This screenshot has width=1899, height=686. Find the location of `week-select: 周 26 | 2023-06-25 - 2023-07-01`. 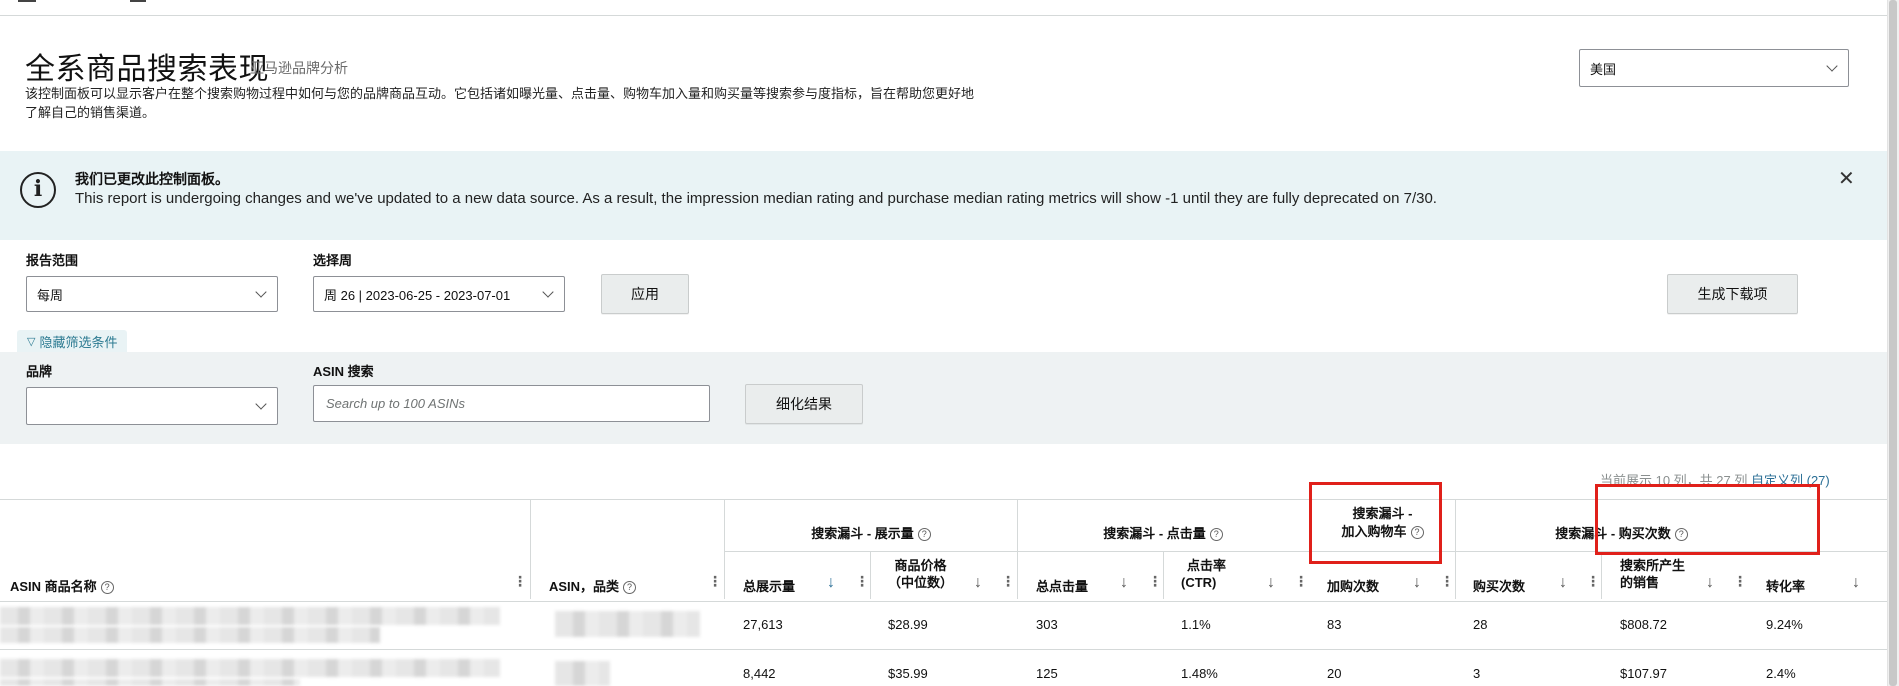

week-select: 周 26 | 2023-06-25 - 2023-07-01 is located at coordinates (439, 294).